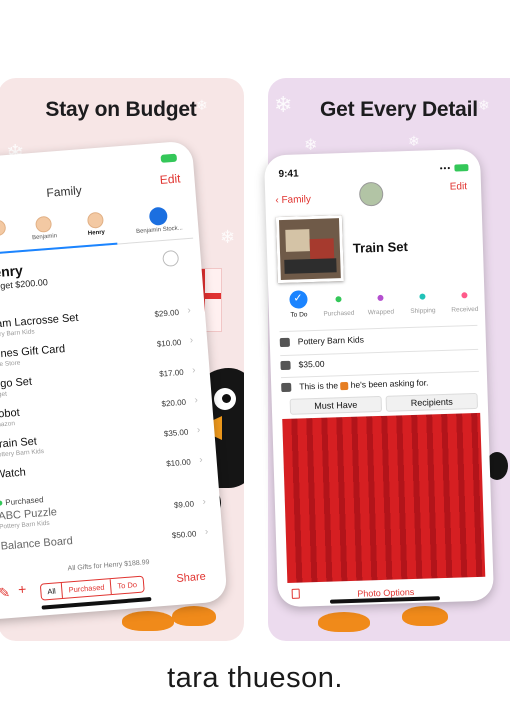 The image size is (510, 724). I want to click on gift-price: $20.00, so click(174, 403).